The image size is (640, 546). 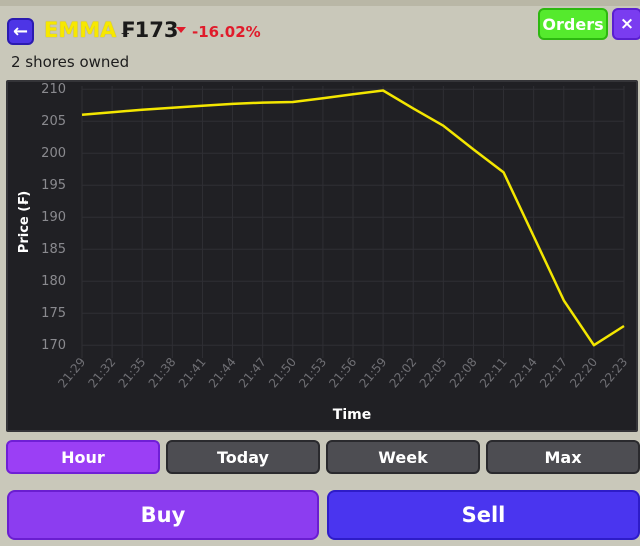 I want to click on x-tick-label: 21:29, so click(x=71, y=372).